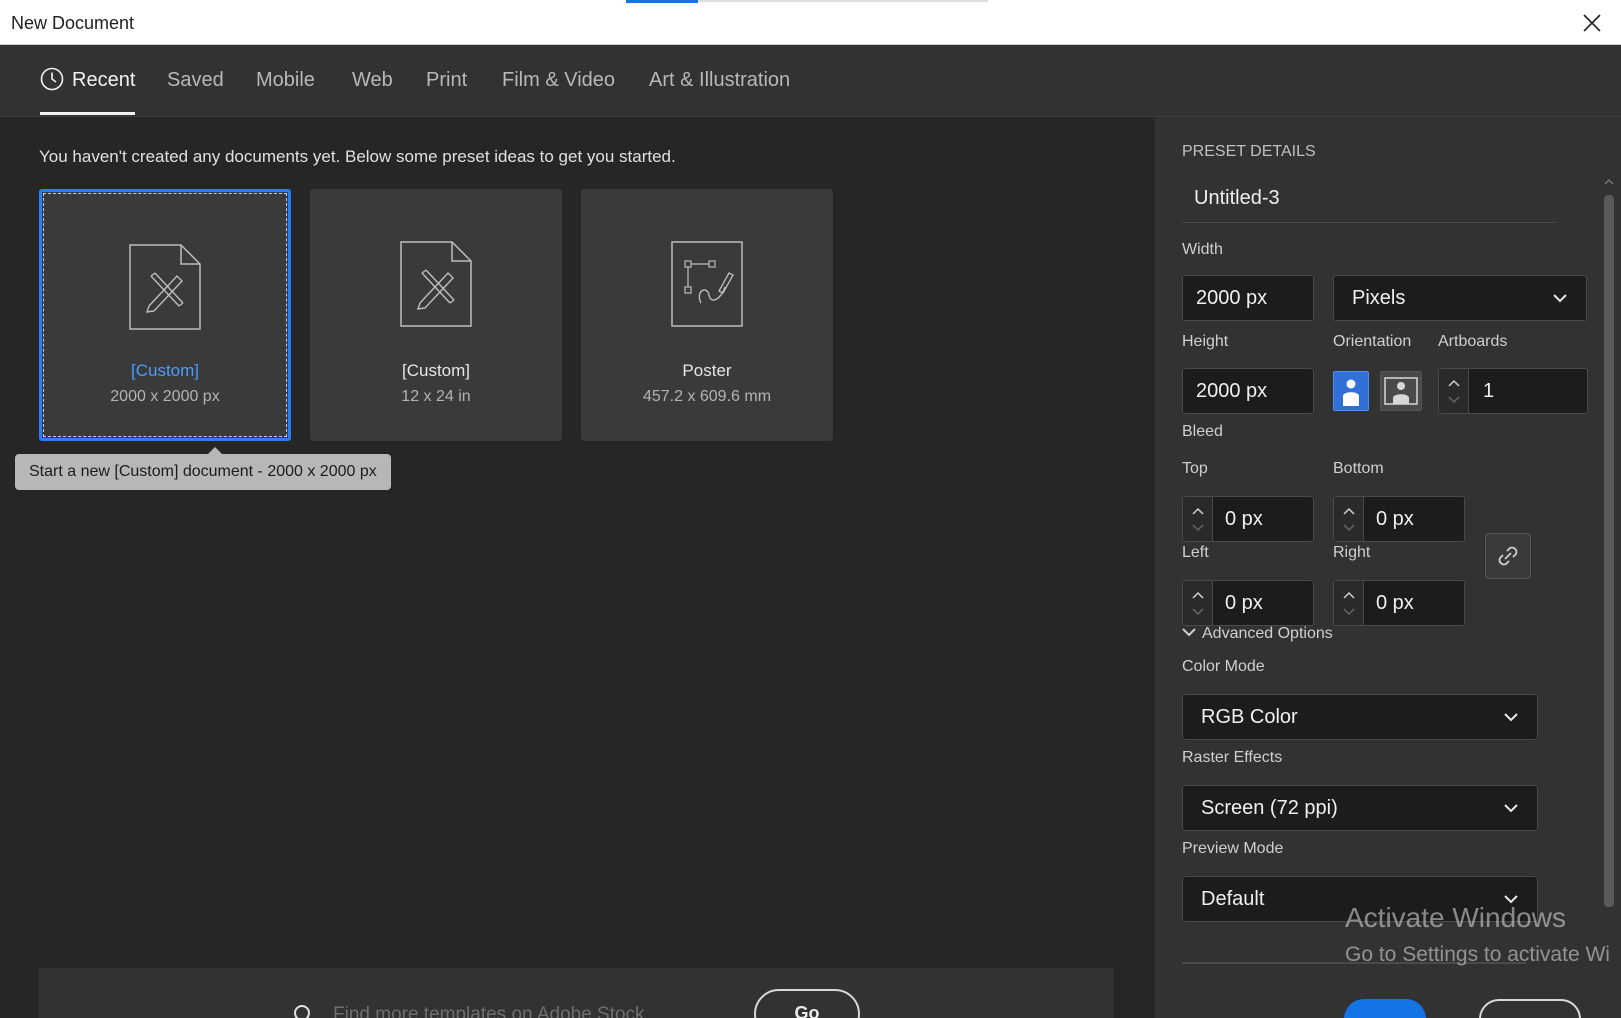 The image size is (1621, 1018). What do you see at coordinates (707, 370) in the screenshot?
I see `preset-name: Poster` at bounding box center [707, 370].